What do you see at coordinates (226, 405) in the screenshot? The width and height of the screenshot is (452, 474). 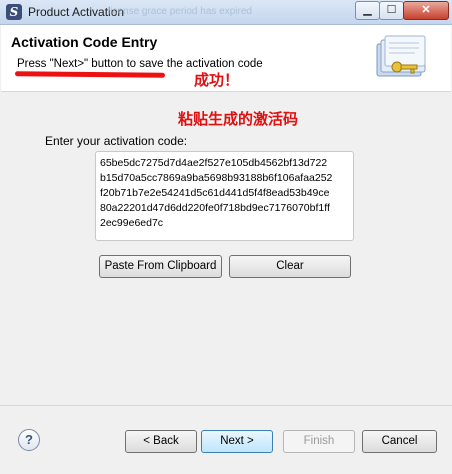 I see `footer-divider` at bounding box center [226, 405].